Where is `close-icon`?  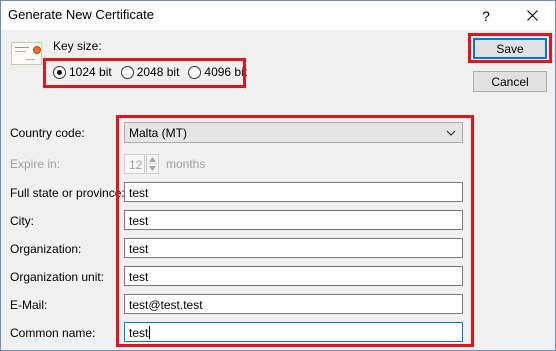 close-icon is located at coordinates (532, 15).